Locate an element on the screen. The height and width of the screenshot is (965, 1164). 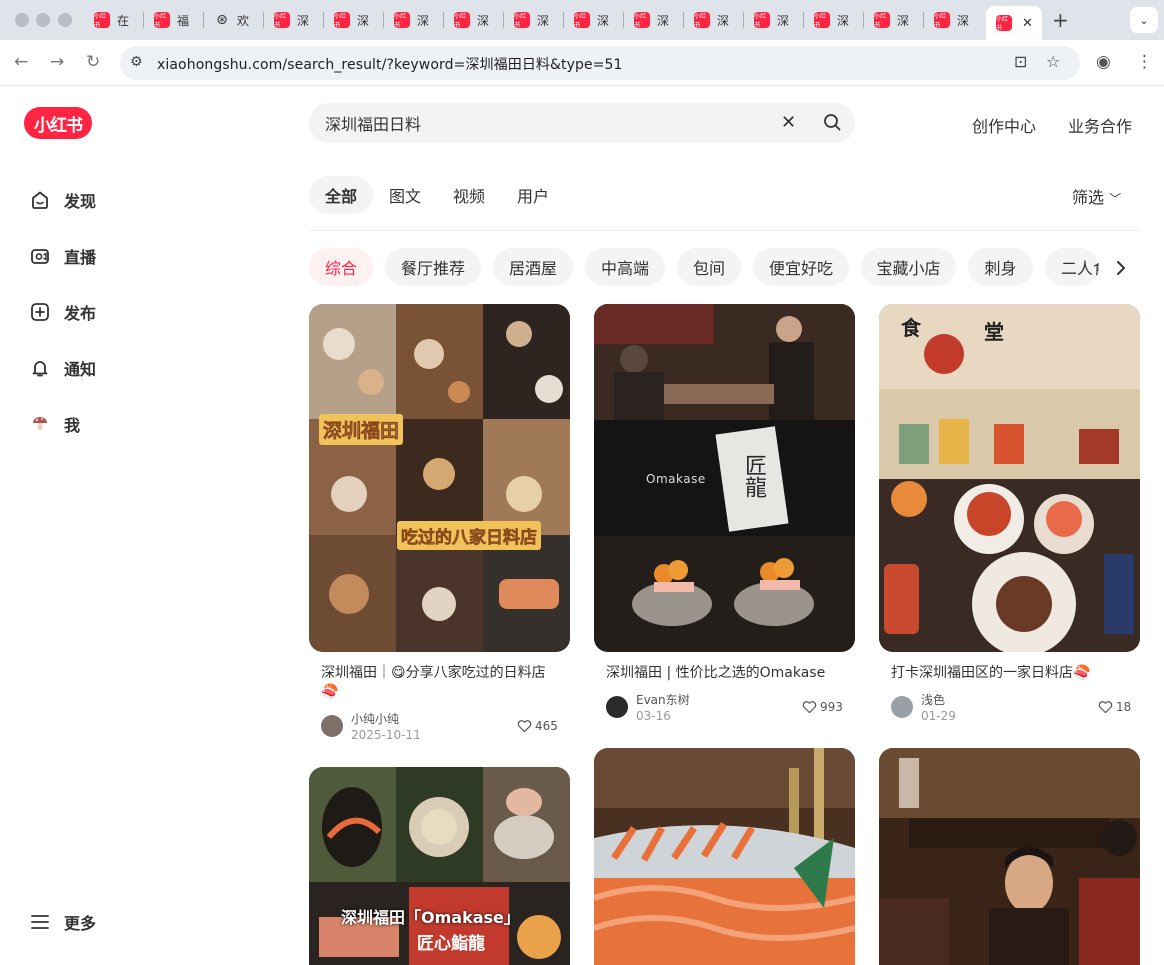
creator-center-link: 创作中心 is located at coordinates (1004, 125).